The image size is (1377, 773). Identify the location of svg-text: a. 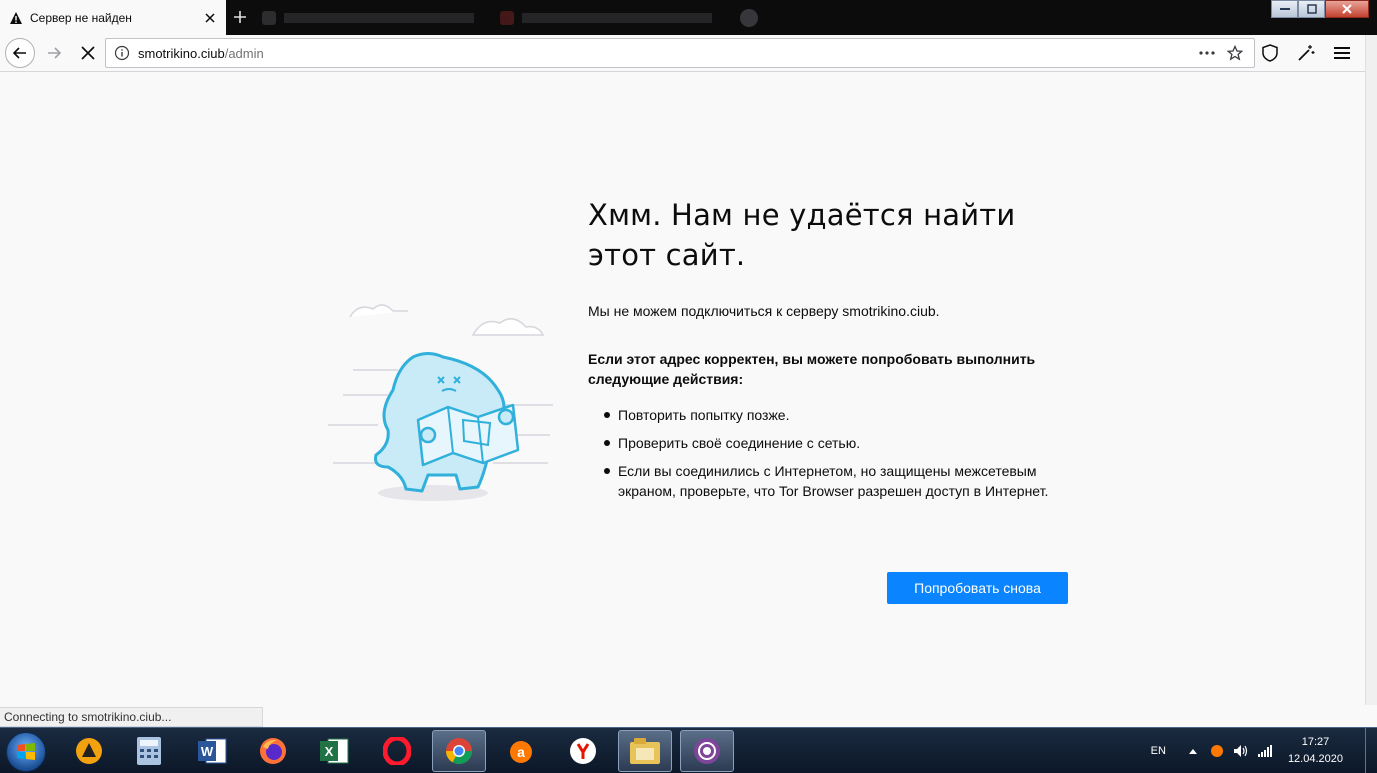
(521, 752).